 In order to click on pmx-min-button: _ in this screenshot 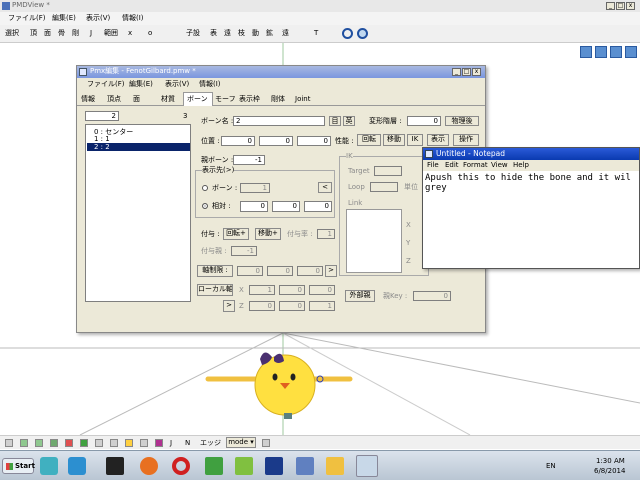, I will do `click(456, 72)`.